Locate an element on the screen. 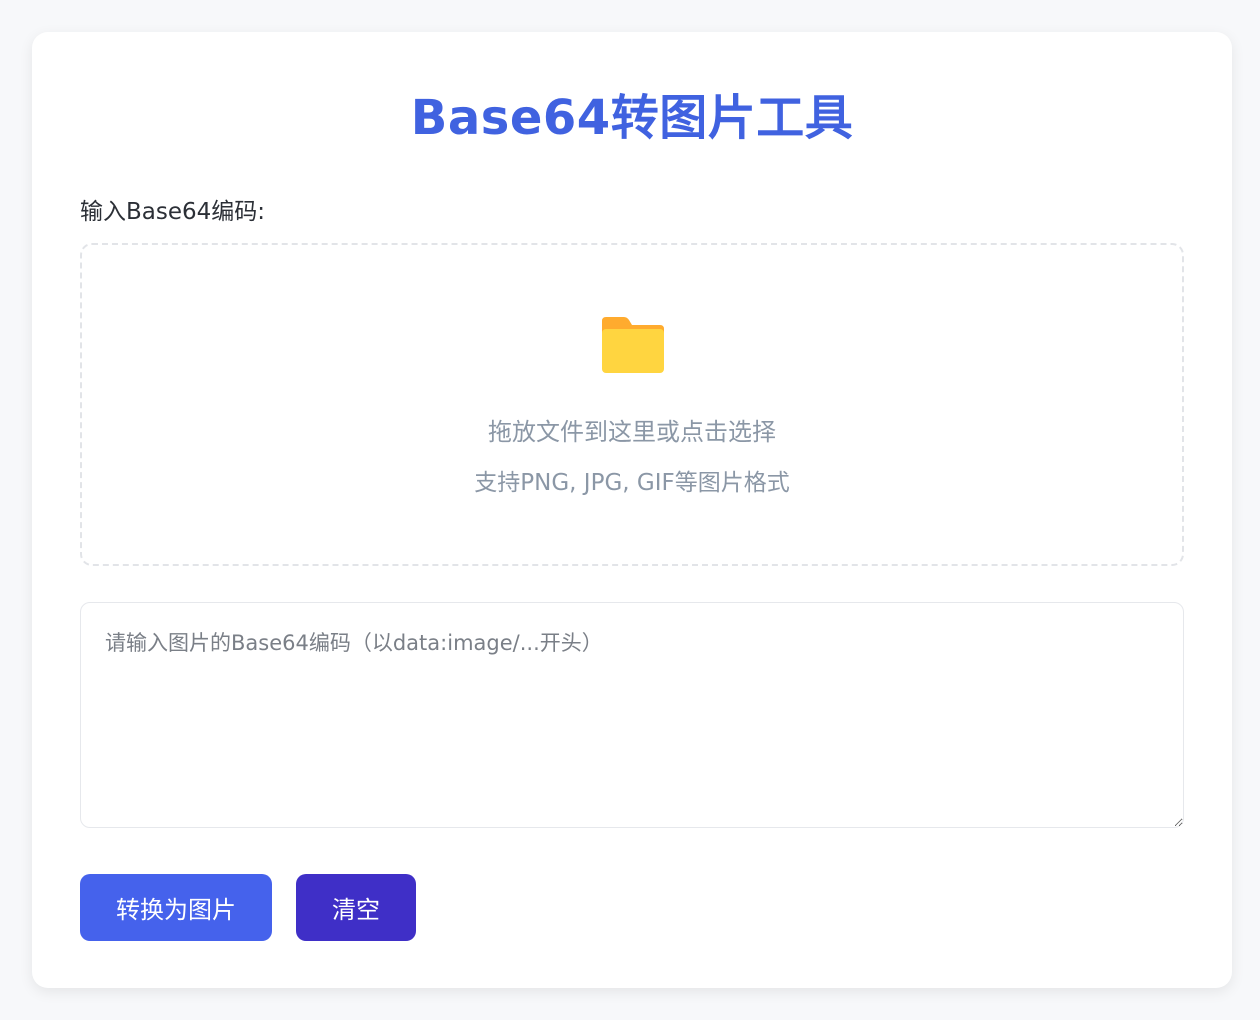  dropzone-main-text: 拖放文件到这里或点击选择 is located at coordinates (632, 432).